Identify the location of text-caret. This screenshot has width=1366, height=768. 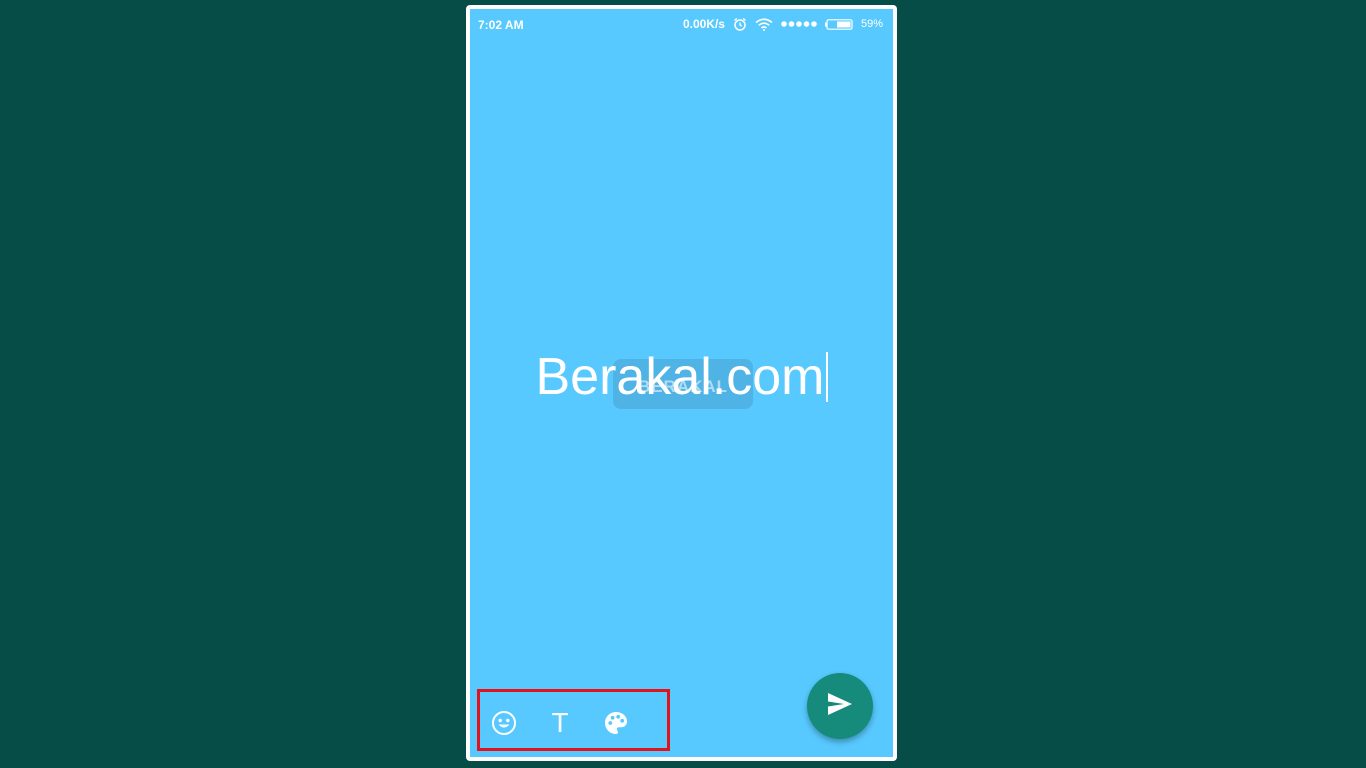
(826, 377).